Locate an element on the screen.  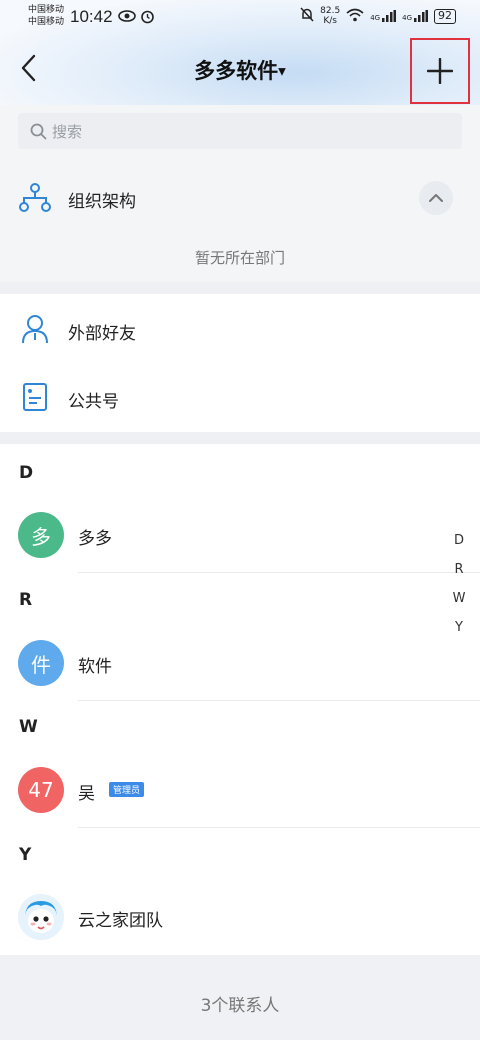
eye-icon is located at coordinates (127, 18).